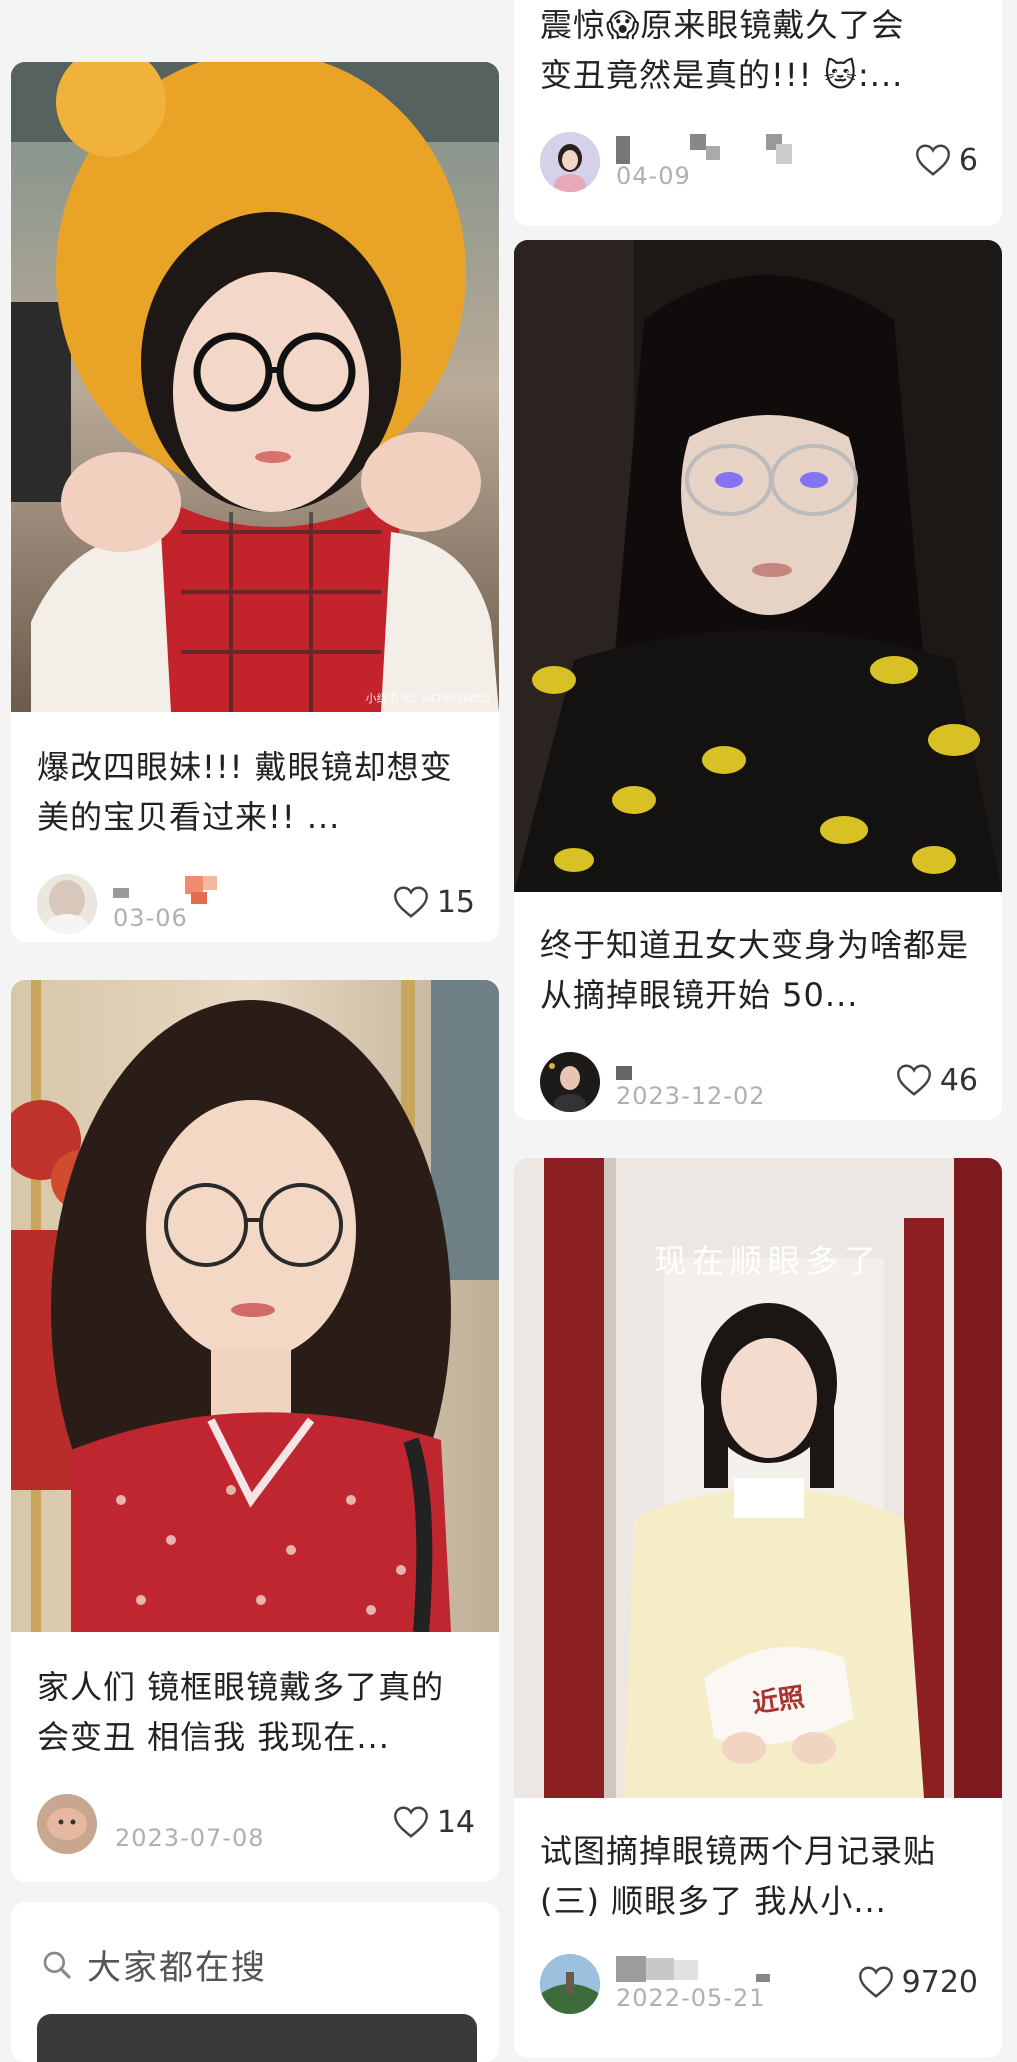 The height and width of the screenshot is (2062, 1017). Describe the element at coordinates (257, 2038) in the screenshot. I see `trending-search-thumbnail` at that location.